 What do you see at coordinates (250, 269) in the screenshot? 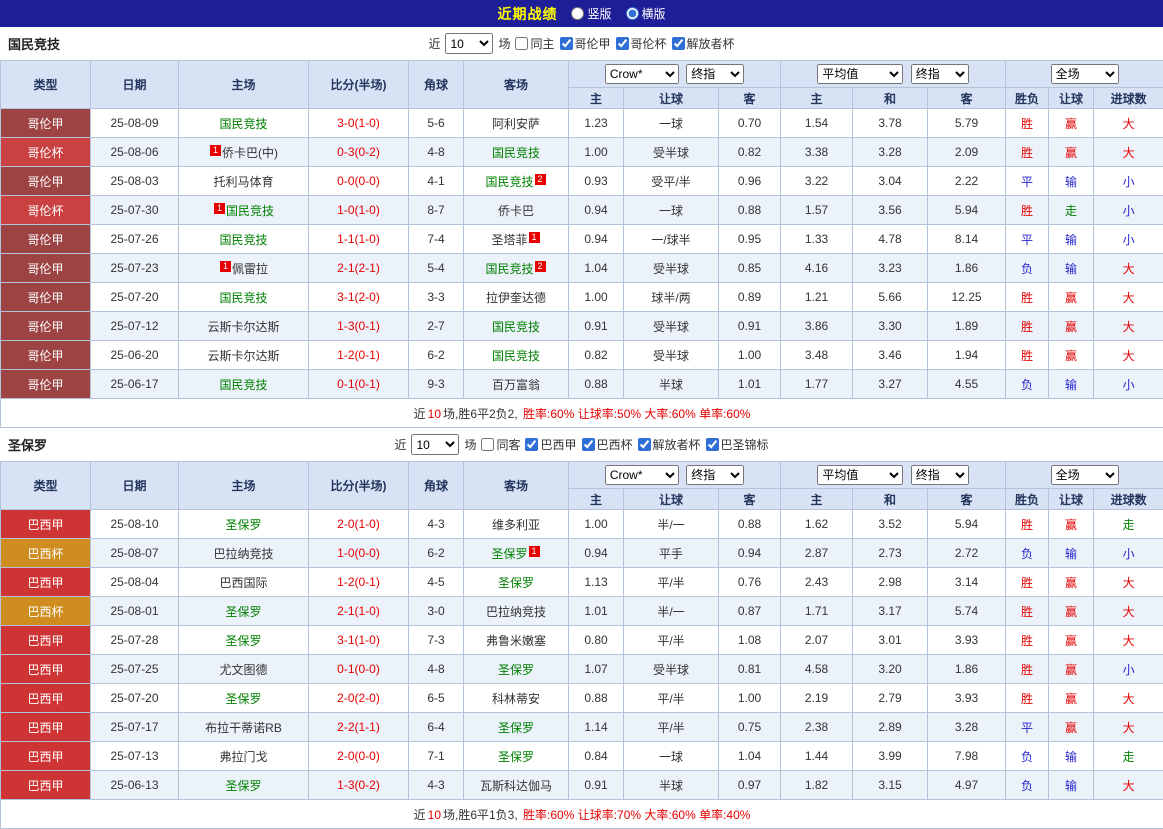
I see `team-link: 佩雷拉` at bounding box center [250, 269].